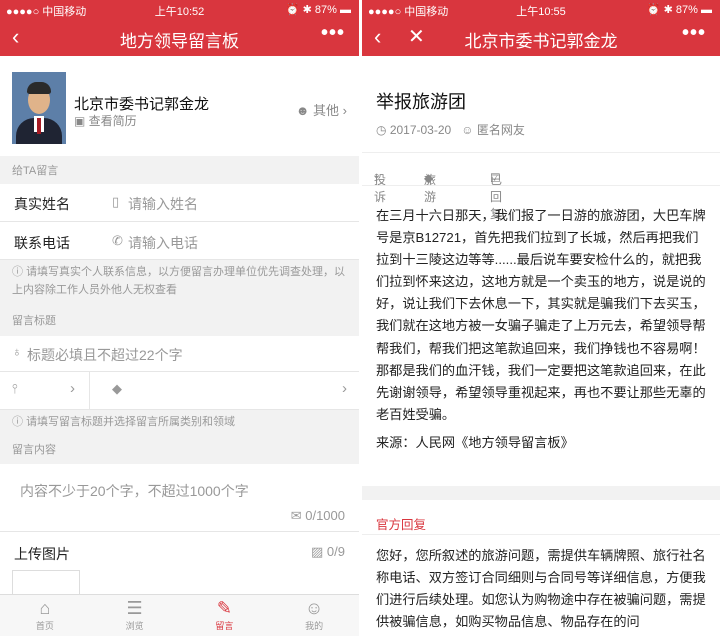 Image resolution: width=720 pixels, height=636 pixels. Describe the element at coordinates (179, 170) in the screenshot. I see `section-give-message: 给TA留言` at that location.